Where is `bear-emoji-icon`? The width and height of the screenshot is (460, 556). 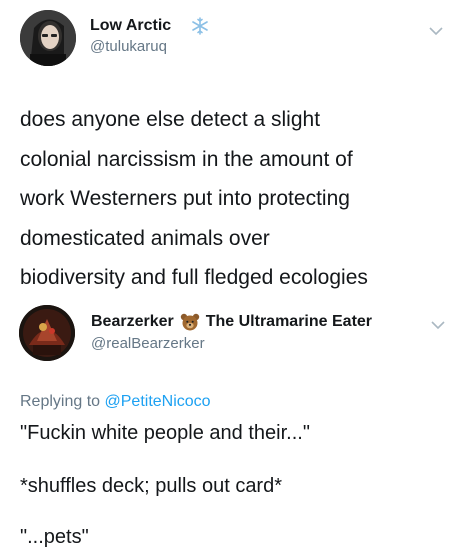 bear-emoji-icon is located at coordinates (189, 322).